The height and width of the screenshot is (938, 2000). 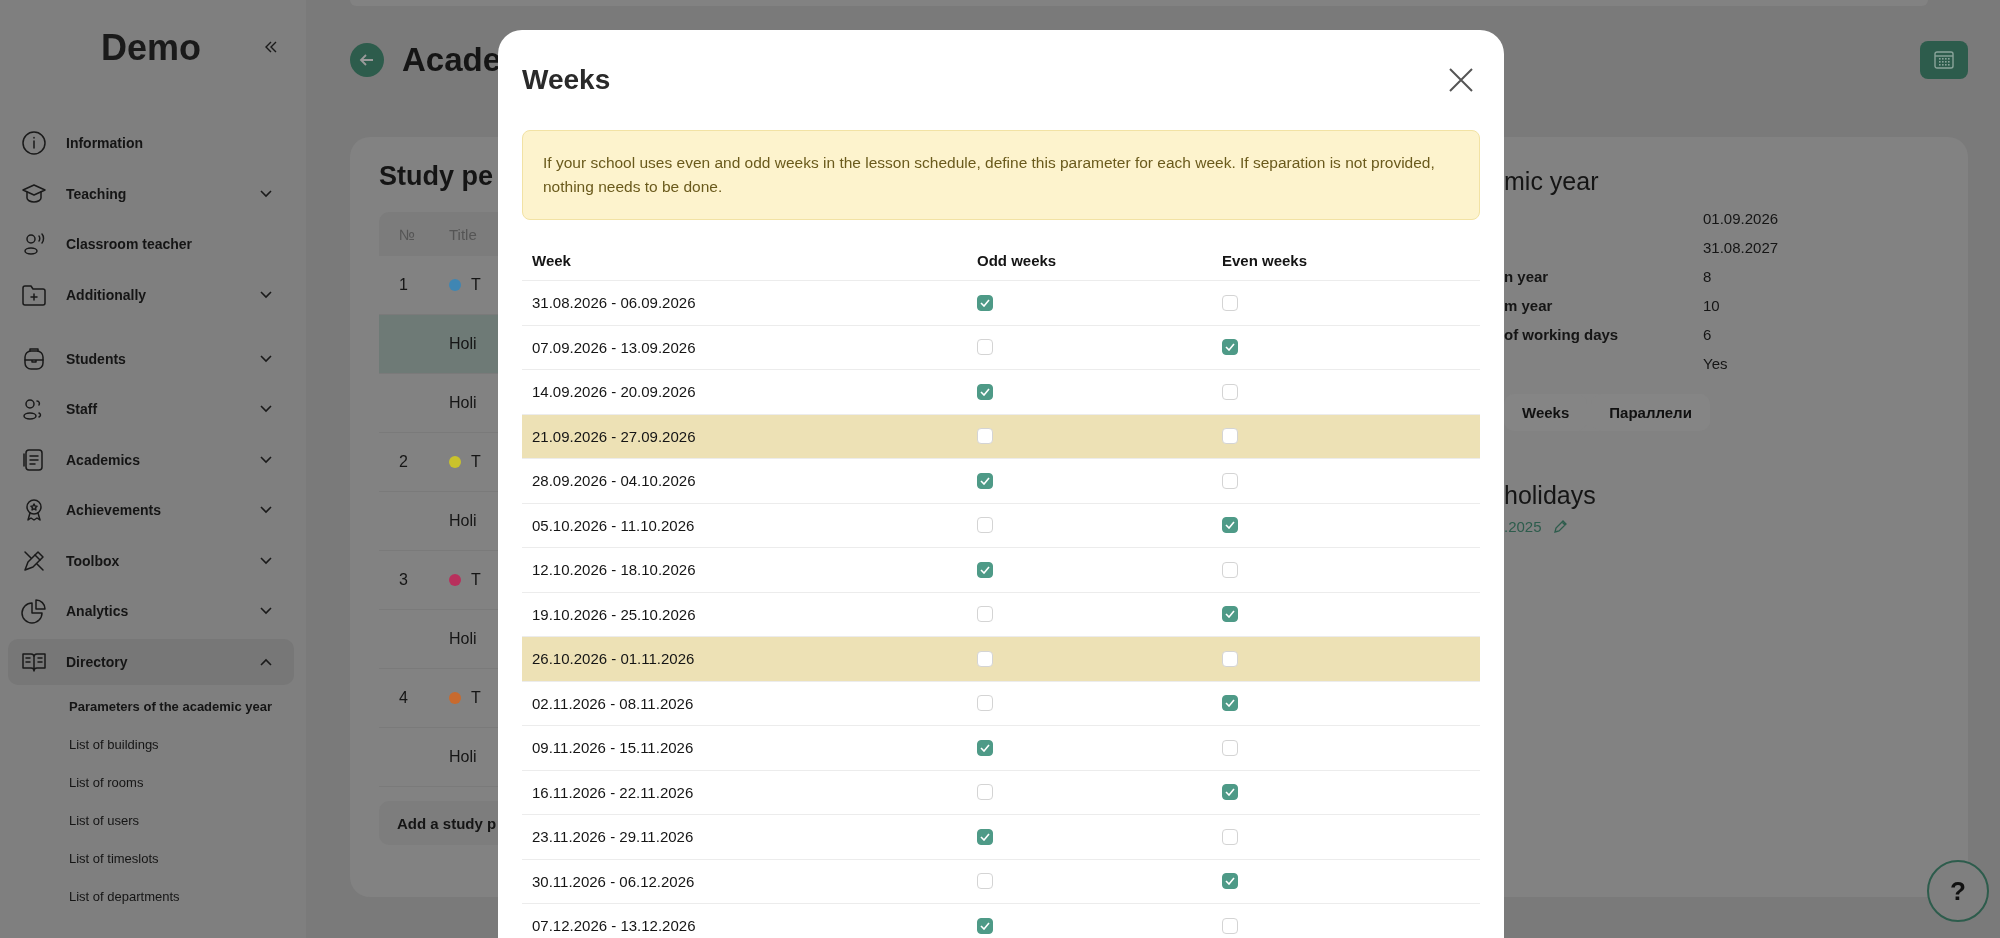 What do you see at coordinates (403, 579) in the screenshot?
I see `table-cell: 3` at bounding box center [403, 579].